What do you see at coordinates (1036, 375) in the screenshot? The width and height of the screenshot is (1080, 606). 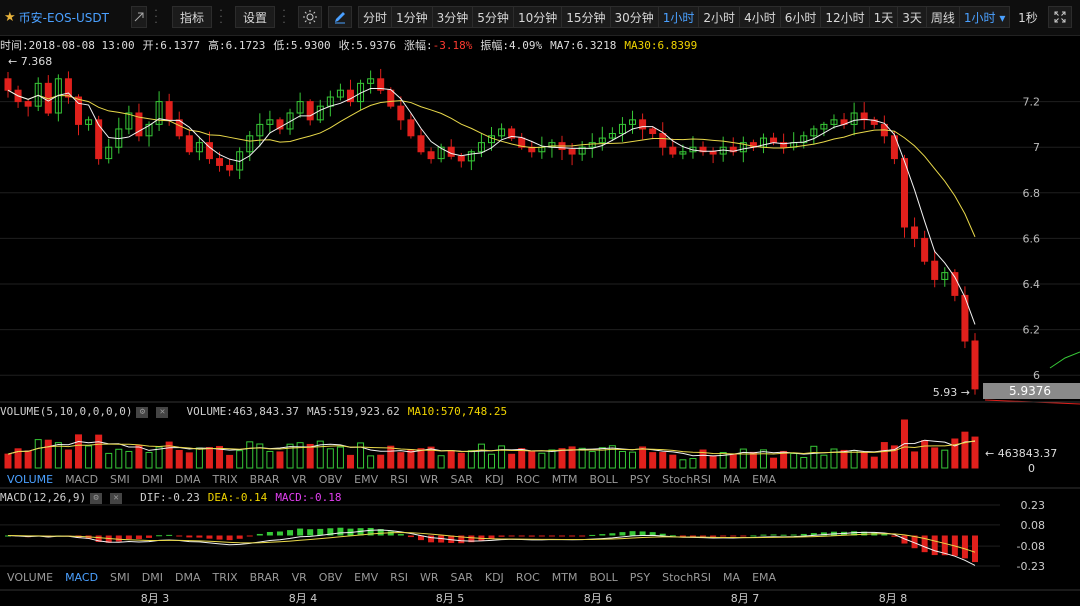 I see `price-tick-label: 6` at bounding box center [1036, 375].